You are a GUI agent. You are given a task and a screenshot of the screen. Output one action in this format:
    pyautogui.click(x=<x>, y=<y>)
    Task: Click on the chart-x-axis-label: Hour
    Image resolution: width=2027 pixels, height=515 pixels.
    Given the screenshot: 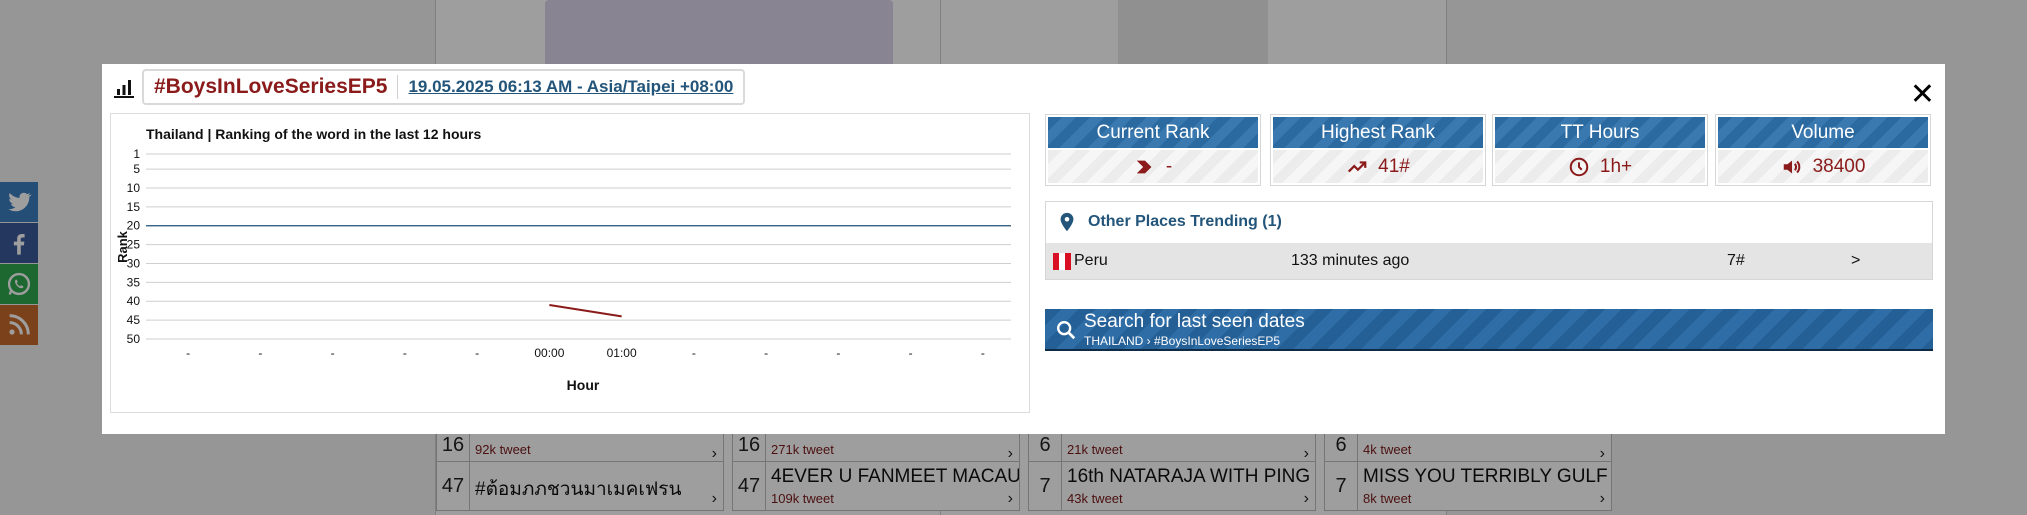 What is the action you would take?
    pyautogui.click(x=583, y=385)
    